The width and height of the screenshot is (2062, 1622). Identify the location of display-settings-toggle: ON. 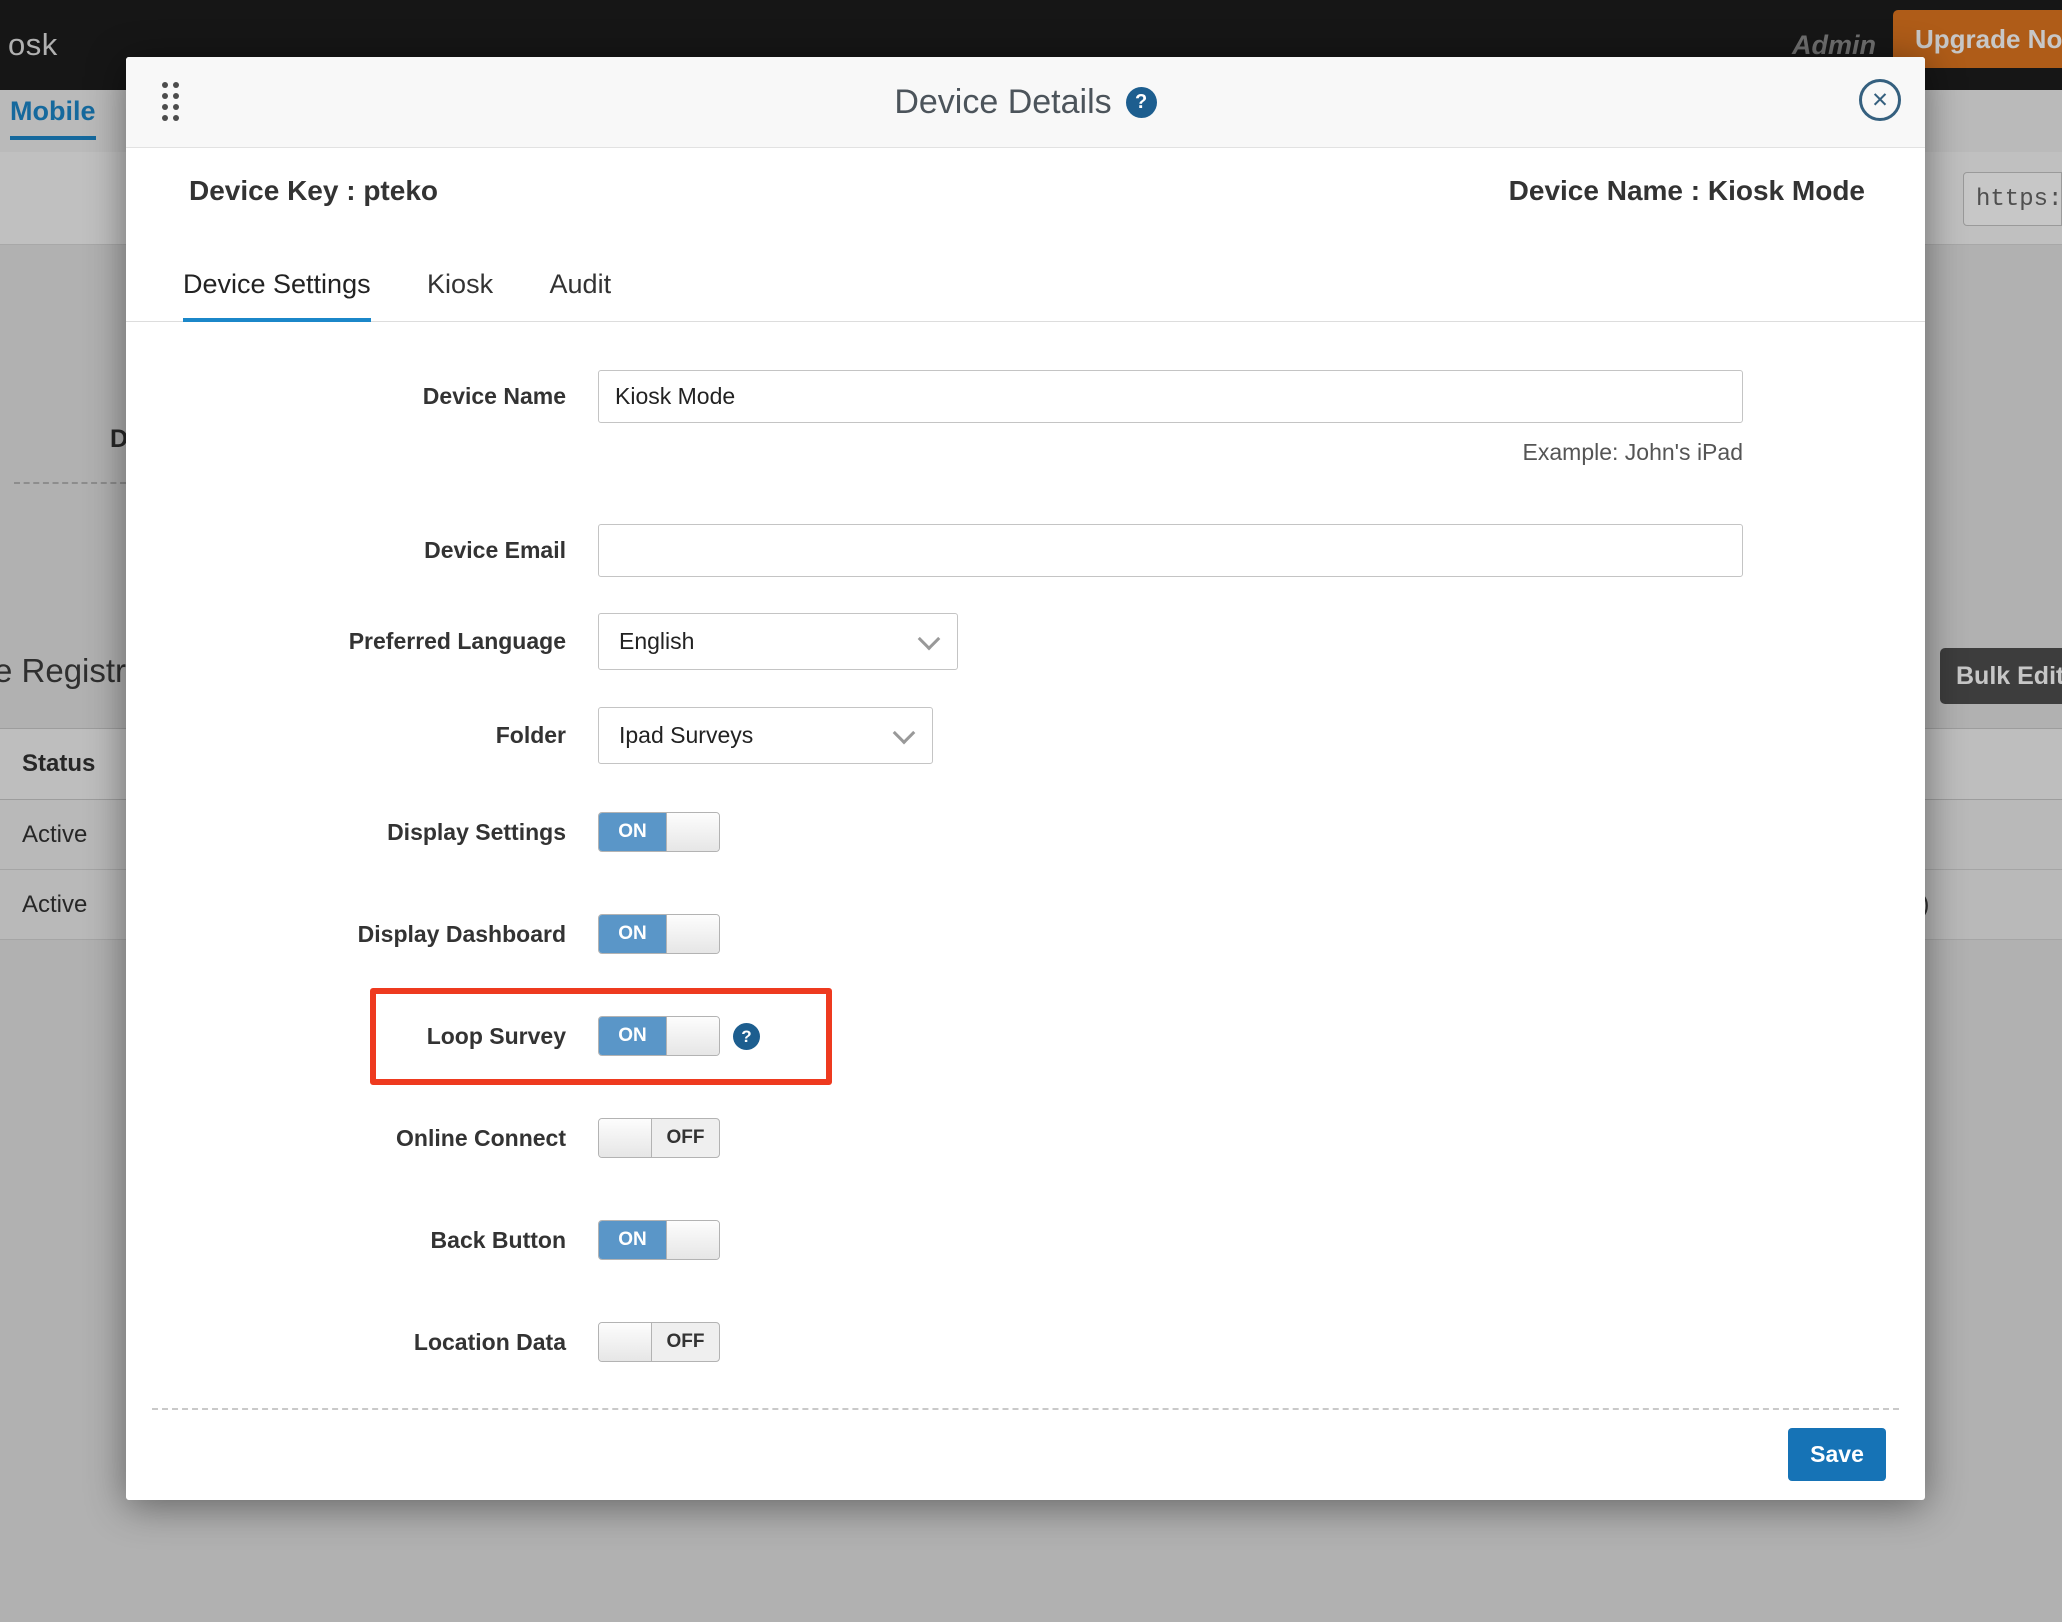
(659, 832).